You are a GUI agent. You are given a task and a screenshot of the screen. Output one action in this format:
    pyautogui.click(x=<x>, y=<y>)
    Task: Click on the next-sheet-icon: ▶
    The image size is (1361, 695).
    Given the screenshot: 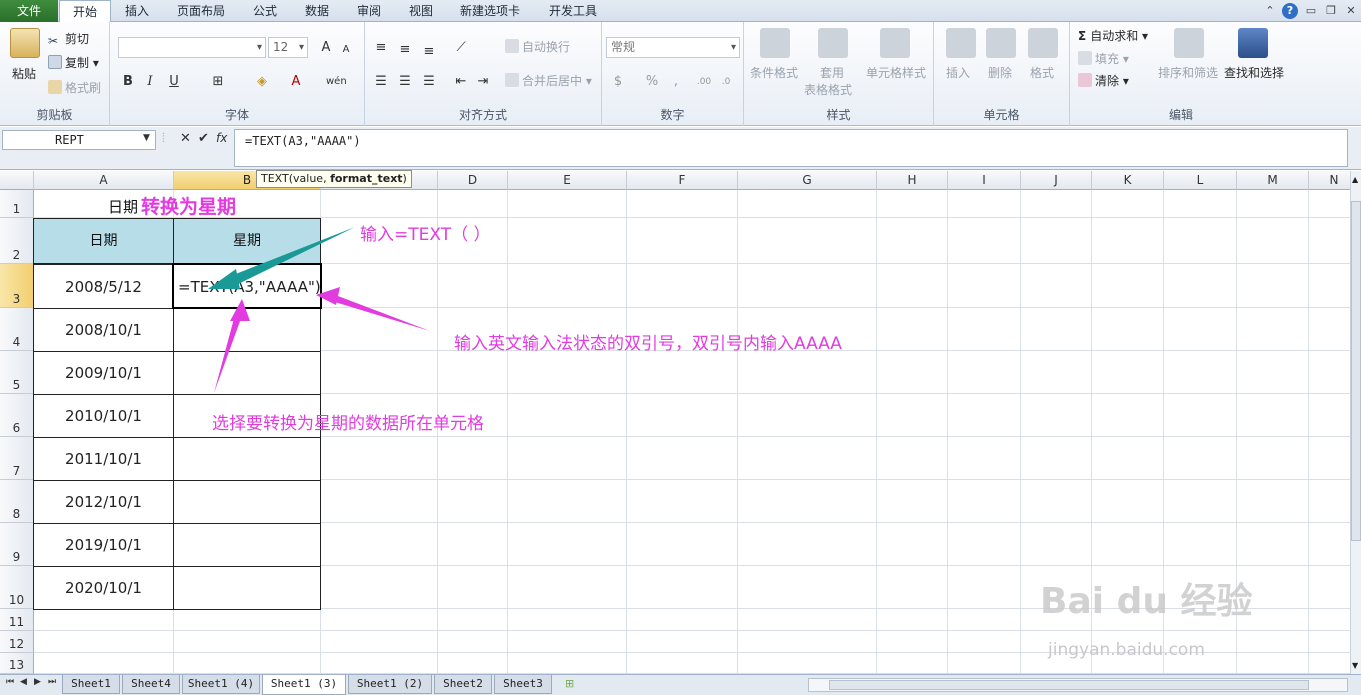 What is the action you would take?
    pyautogui.click(x=37, y=682)
    